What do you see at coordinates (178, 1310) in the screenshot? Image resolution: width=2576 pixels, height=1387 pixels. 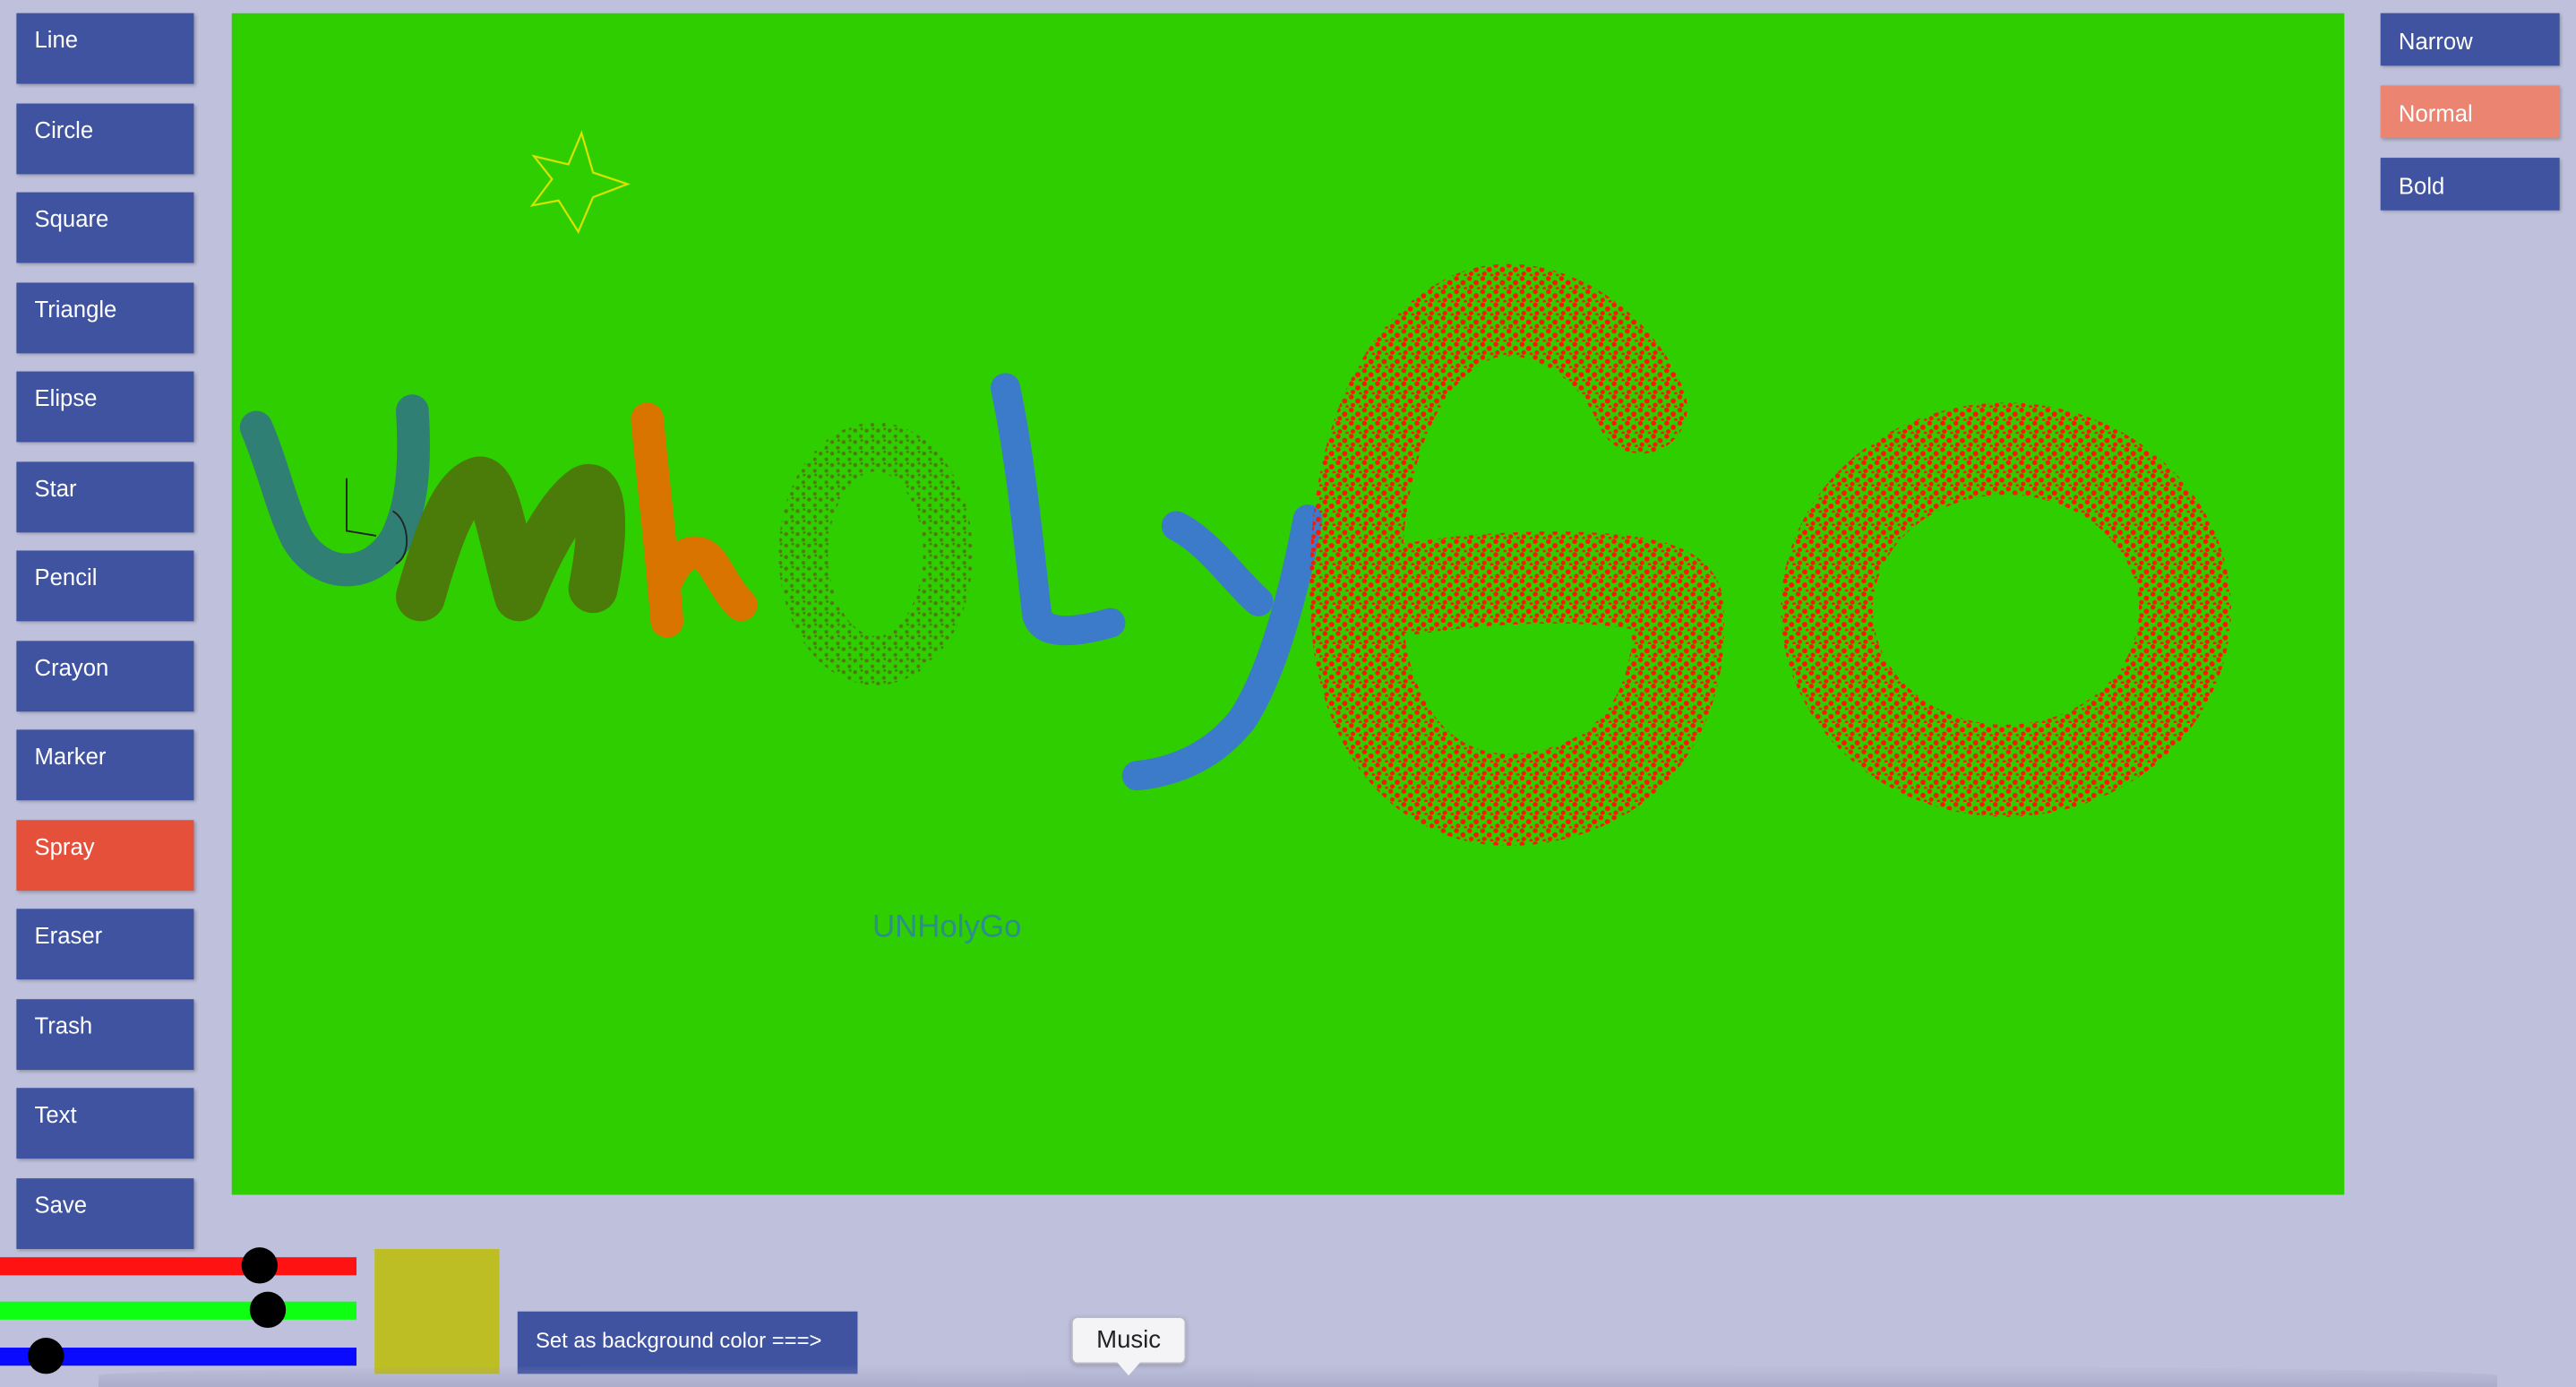 I see `green-slider-track` at bounding box center [178, 1310].